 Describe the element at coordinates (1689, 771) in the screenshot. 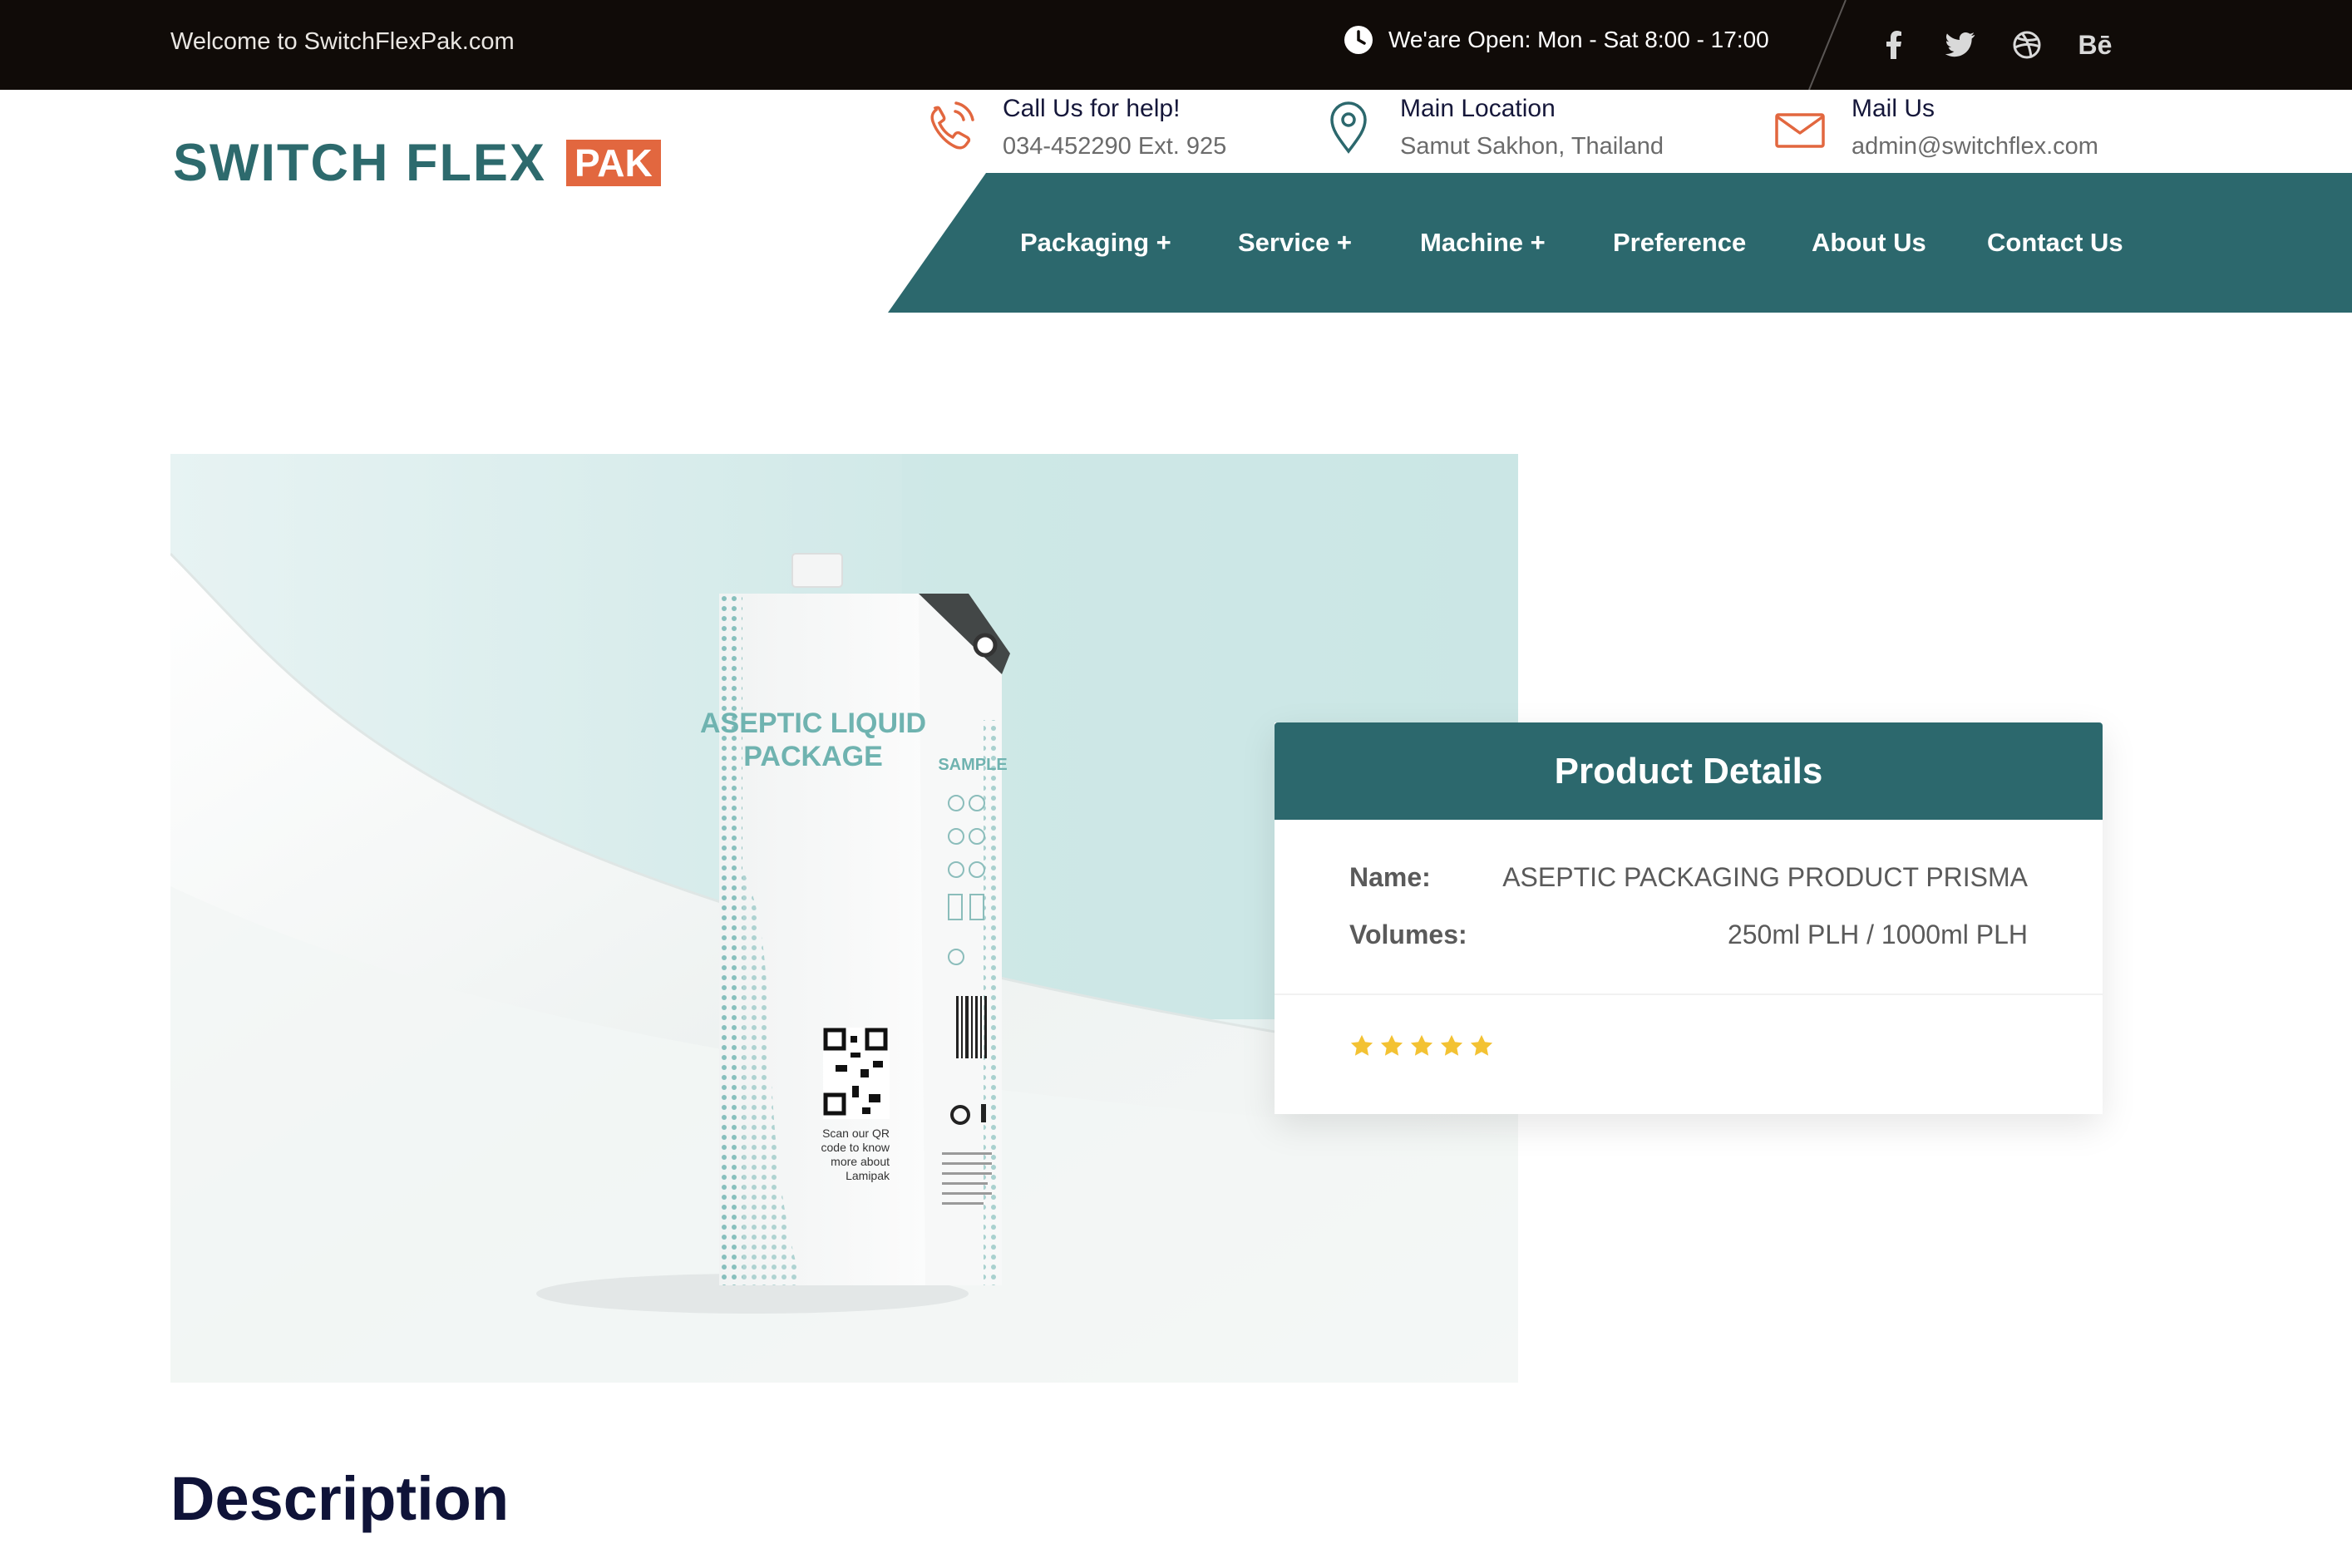

I see `product-details-heading: Product Details` at that location.